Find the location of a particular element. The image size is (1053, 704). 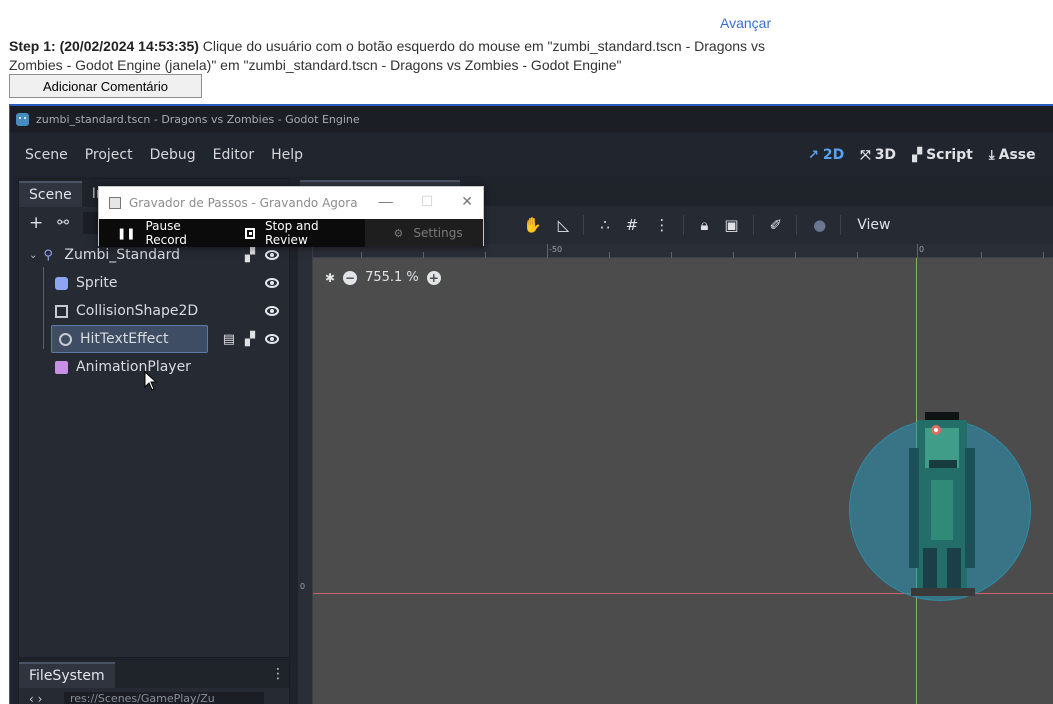

back-forward-icon: ‹ › is located at coordinates (35, 698).